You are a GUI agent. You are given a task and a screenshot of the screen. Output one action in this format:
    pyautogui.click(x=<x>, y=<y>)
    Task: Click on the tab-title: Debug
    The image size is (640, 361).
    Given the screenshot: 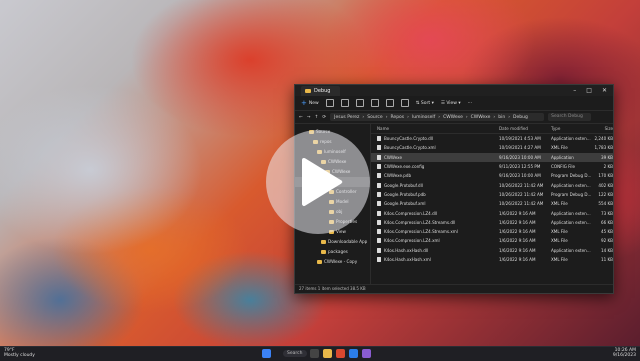 What is the action you would take?
    pyautogui.click(x=322, y=90)
    